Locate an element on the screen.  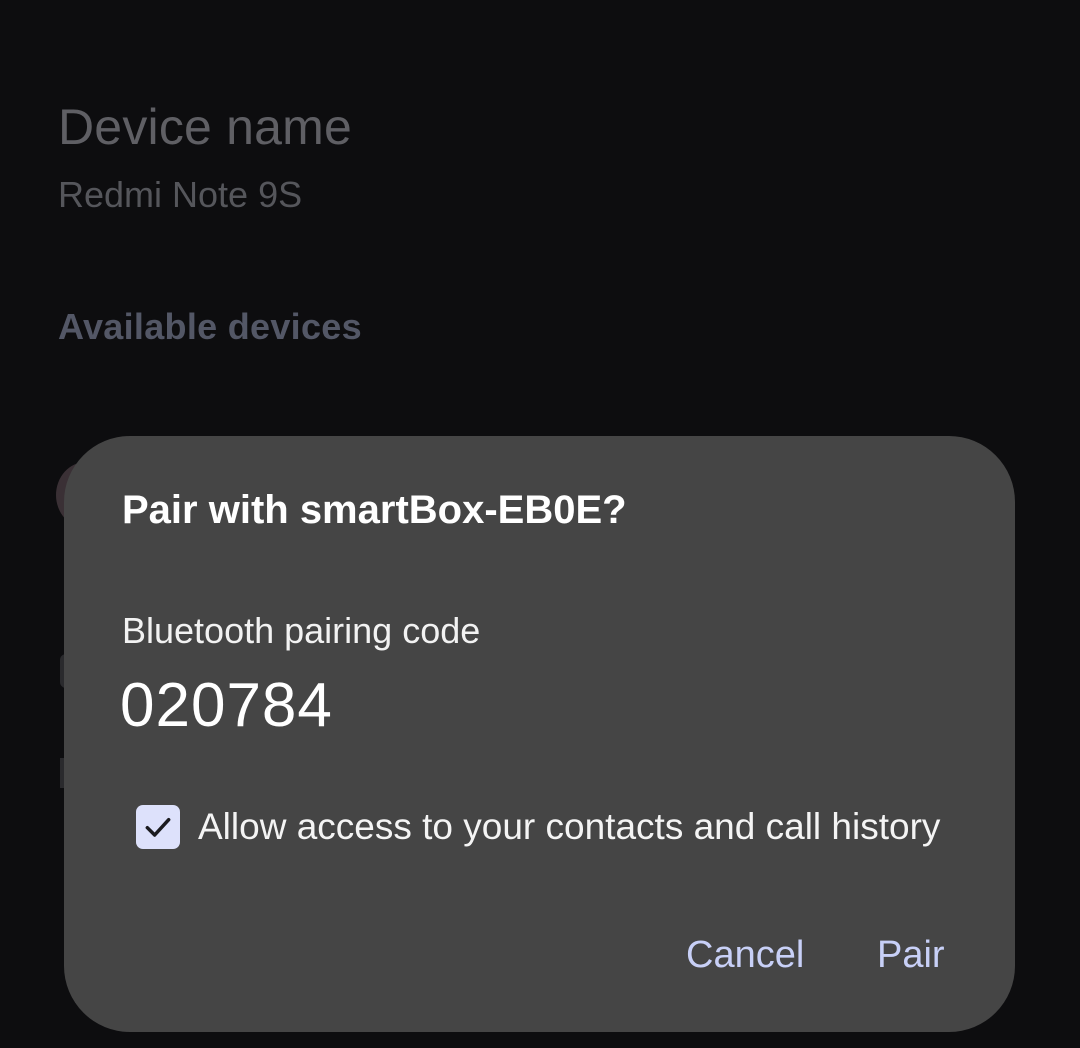
check-icon is located at coordinates (158, 827).